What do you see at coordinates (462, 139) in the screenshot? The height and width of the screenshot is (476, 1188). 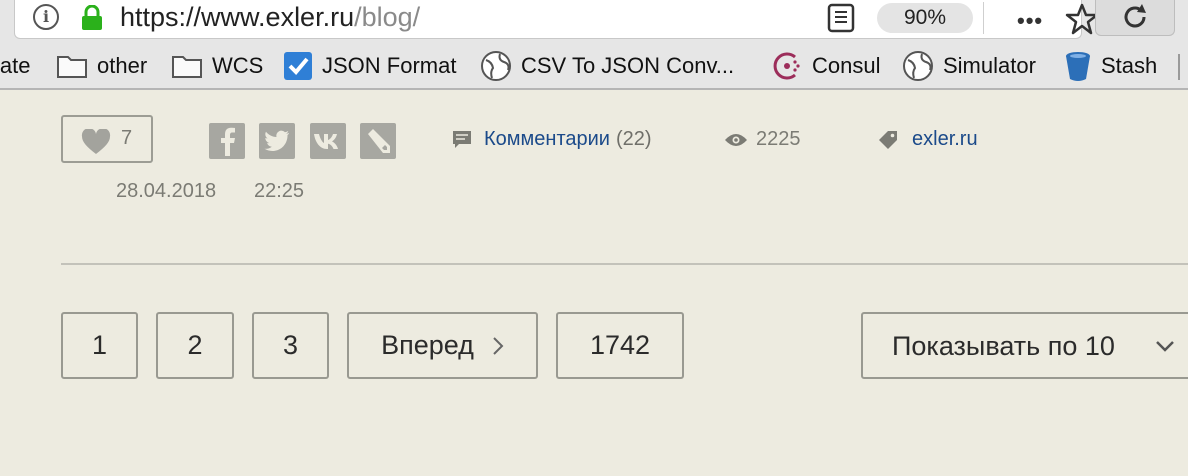 I see `comment-icon` at bounding box center [462, 139].